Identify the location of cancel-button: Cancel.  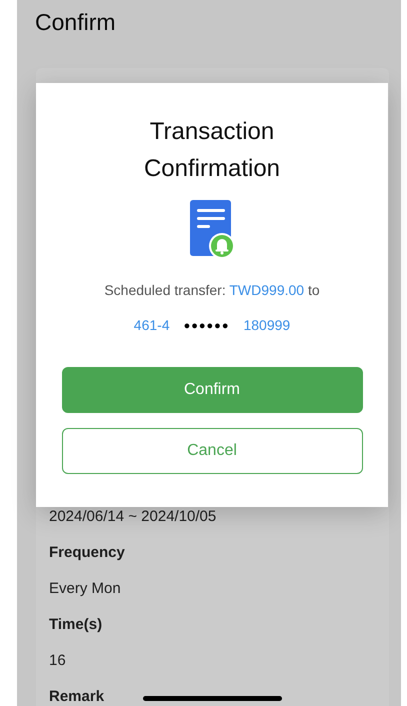
(212, 451).